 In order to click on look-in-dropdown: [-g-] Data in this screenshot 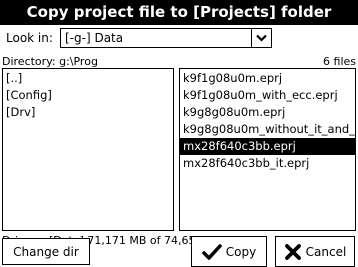, I will do `click(166, 38)`.